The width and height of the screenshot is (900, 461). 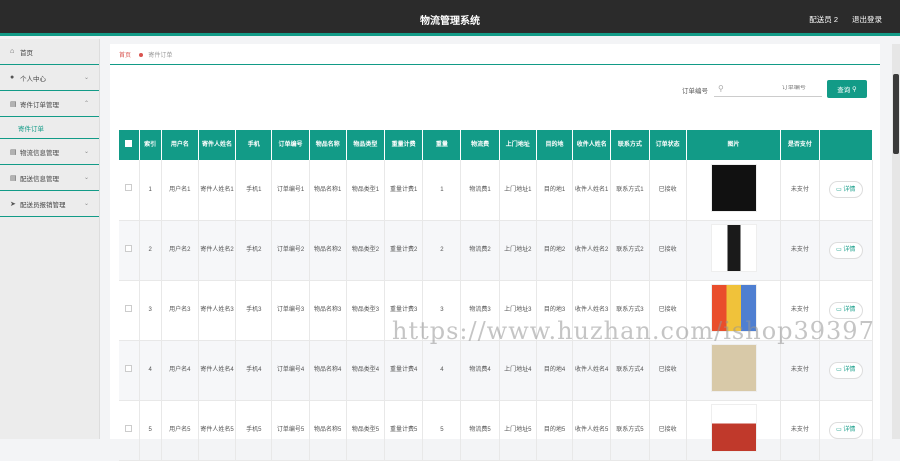 What do you see at coordinates (442, 145) in the screenshot?
I see `column-header: 重量` at bounding box center [442, 145].